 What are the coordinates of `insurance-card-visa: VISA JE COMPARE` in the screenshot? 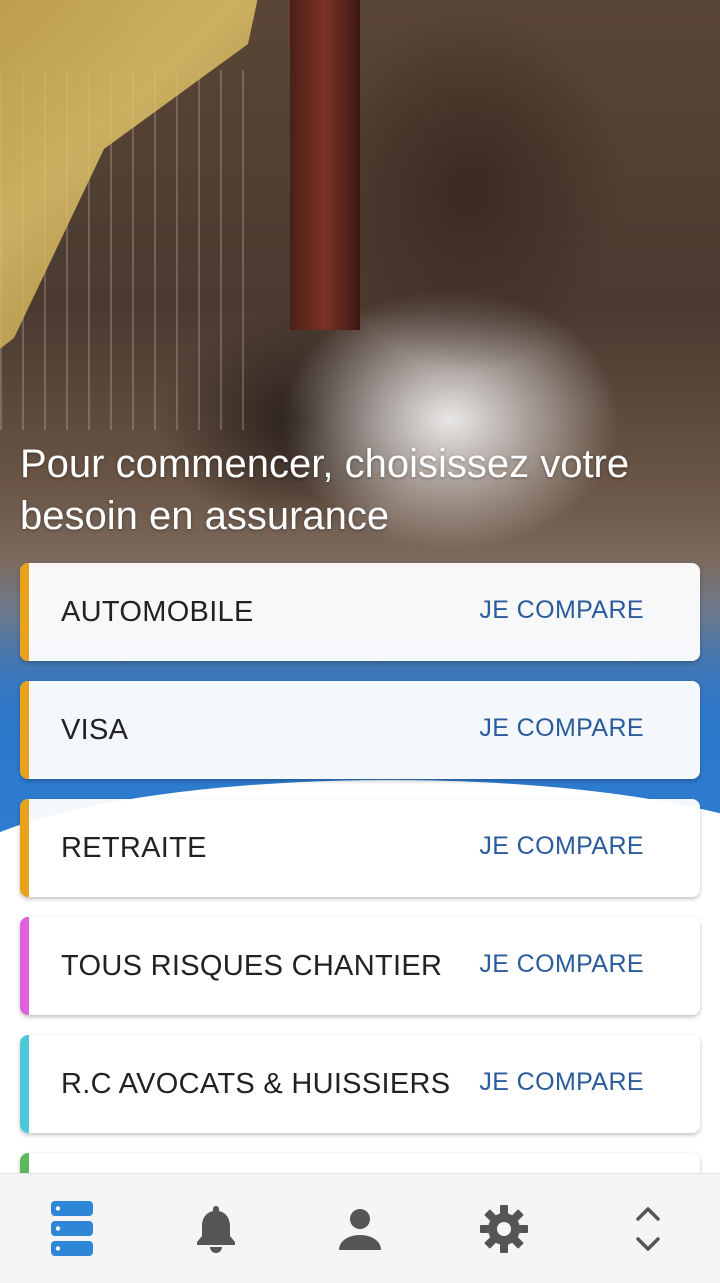 It's located at (360, 730).